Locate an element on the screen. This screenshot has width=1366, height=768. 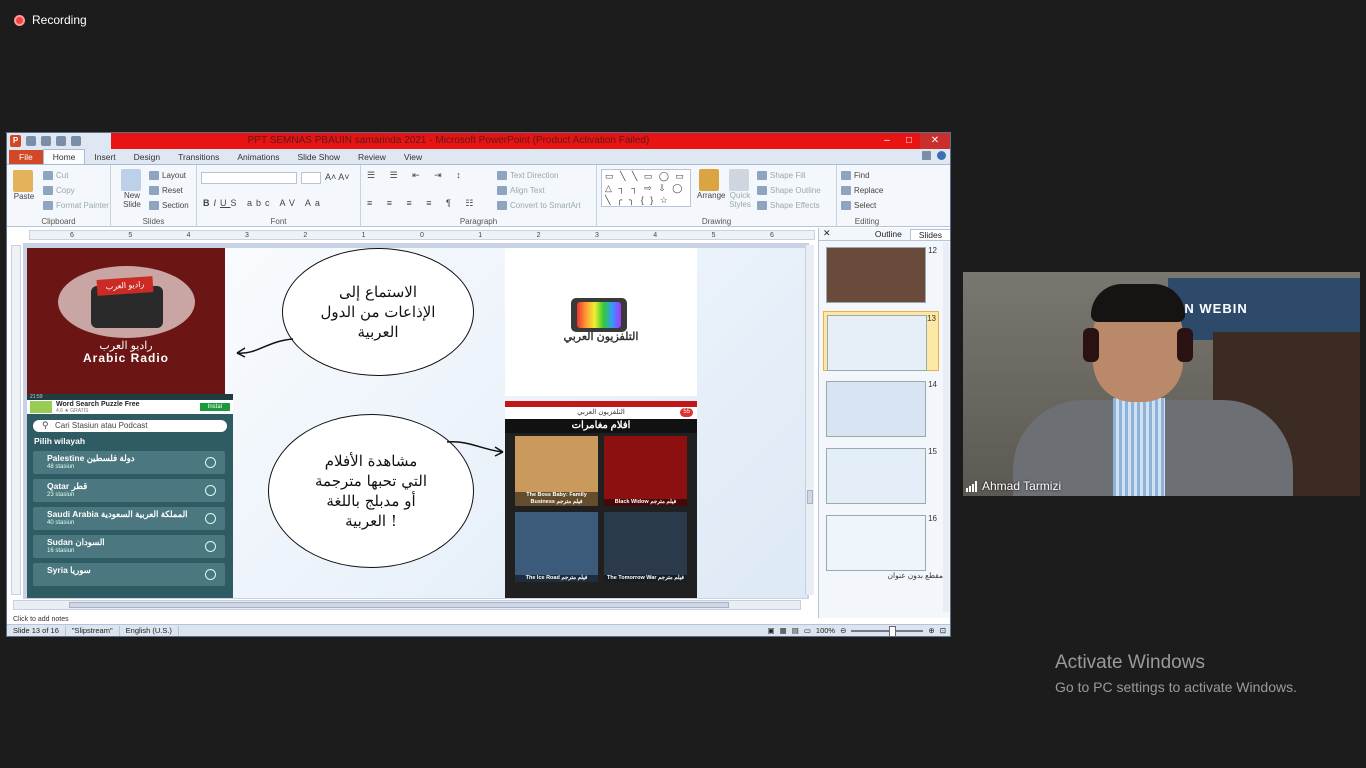
slide-thumbnail-13: 13 is located at coordinates (881, 341).